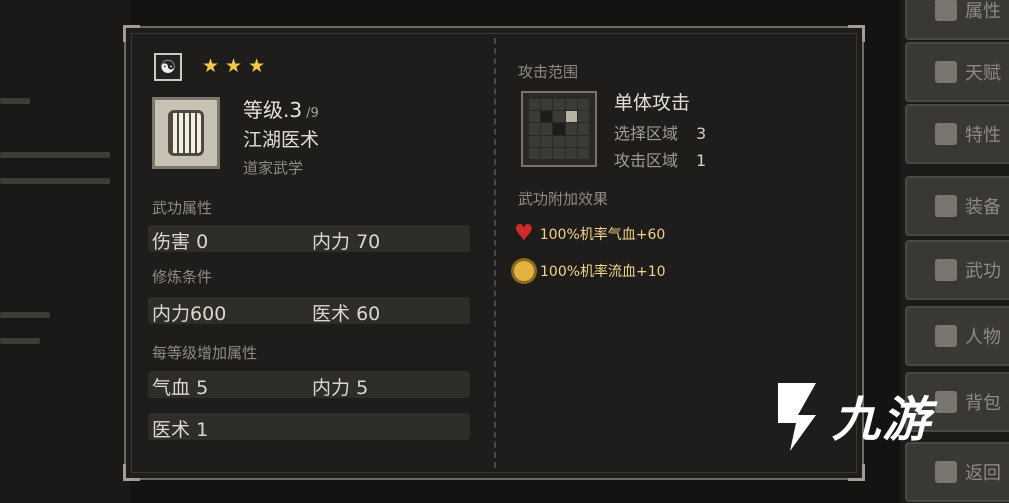  What do you see at coordinates (524, 271) in the screenshot?
I see `blood-splash-icon` at bounding box center [524, 271].